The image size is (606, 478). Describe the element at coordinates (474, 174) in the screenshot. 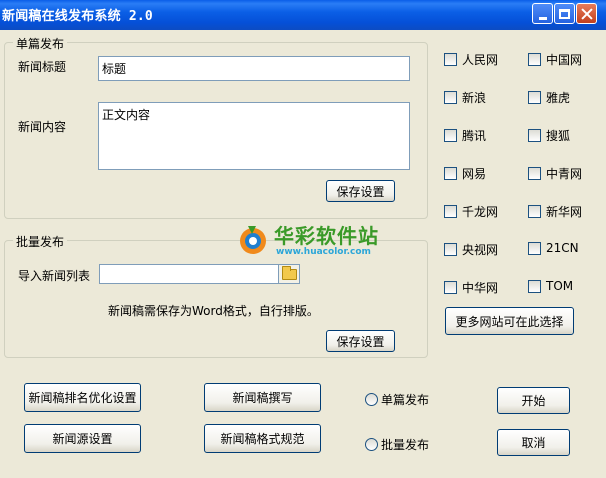

I see `site-checkbox-label: 网易` at that location.